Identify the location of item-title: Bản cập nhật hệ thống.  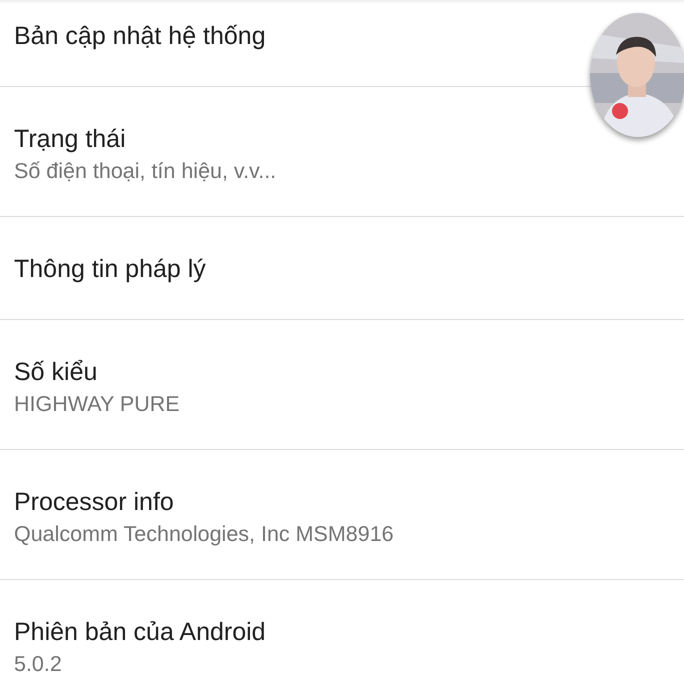
(140, 36).